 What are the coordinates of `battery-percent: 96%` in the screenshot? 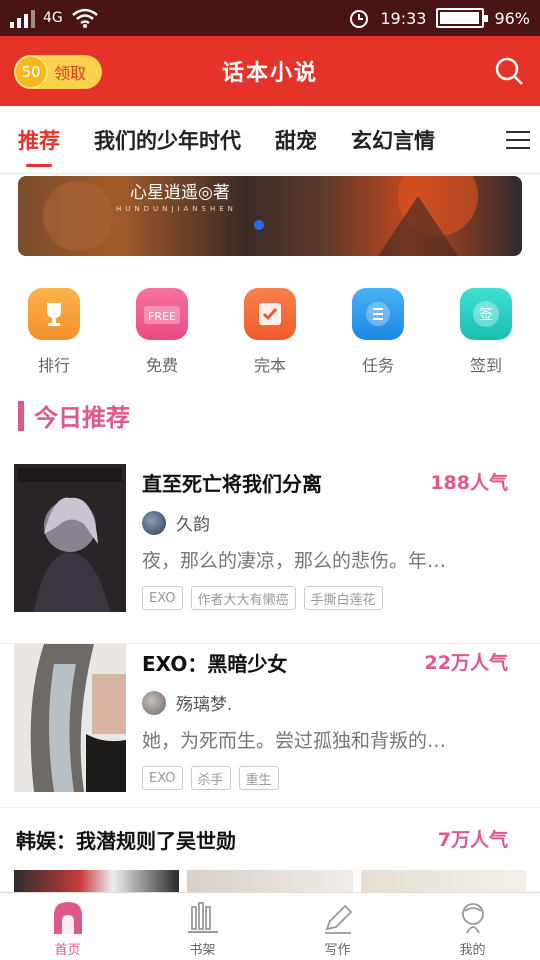 It's located at (512, 18).